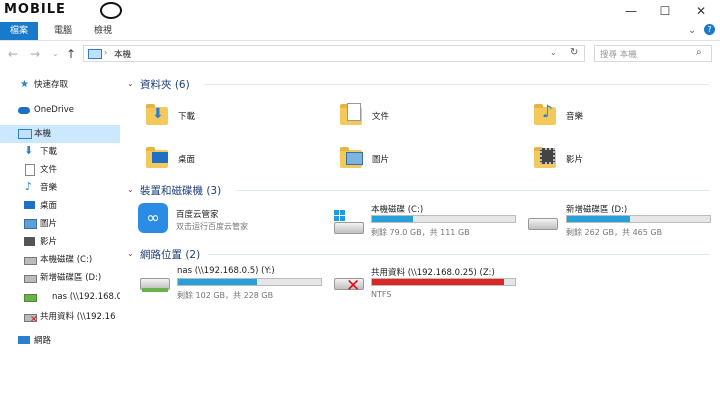  Describe the element at coordinates (170, 254) in the screenshot. I see `group-header-network: 網路位置 (2)` at that location.